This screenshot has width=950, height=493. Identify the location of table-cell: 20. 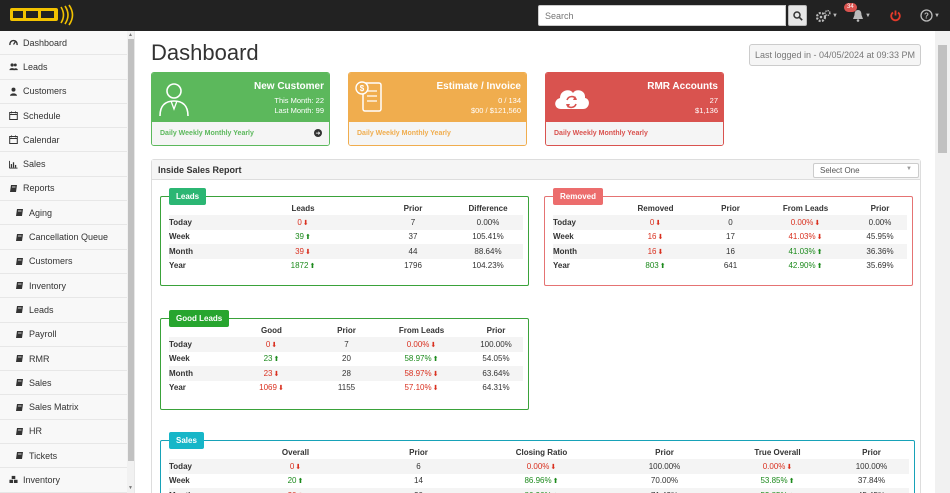
(418, 490).